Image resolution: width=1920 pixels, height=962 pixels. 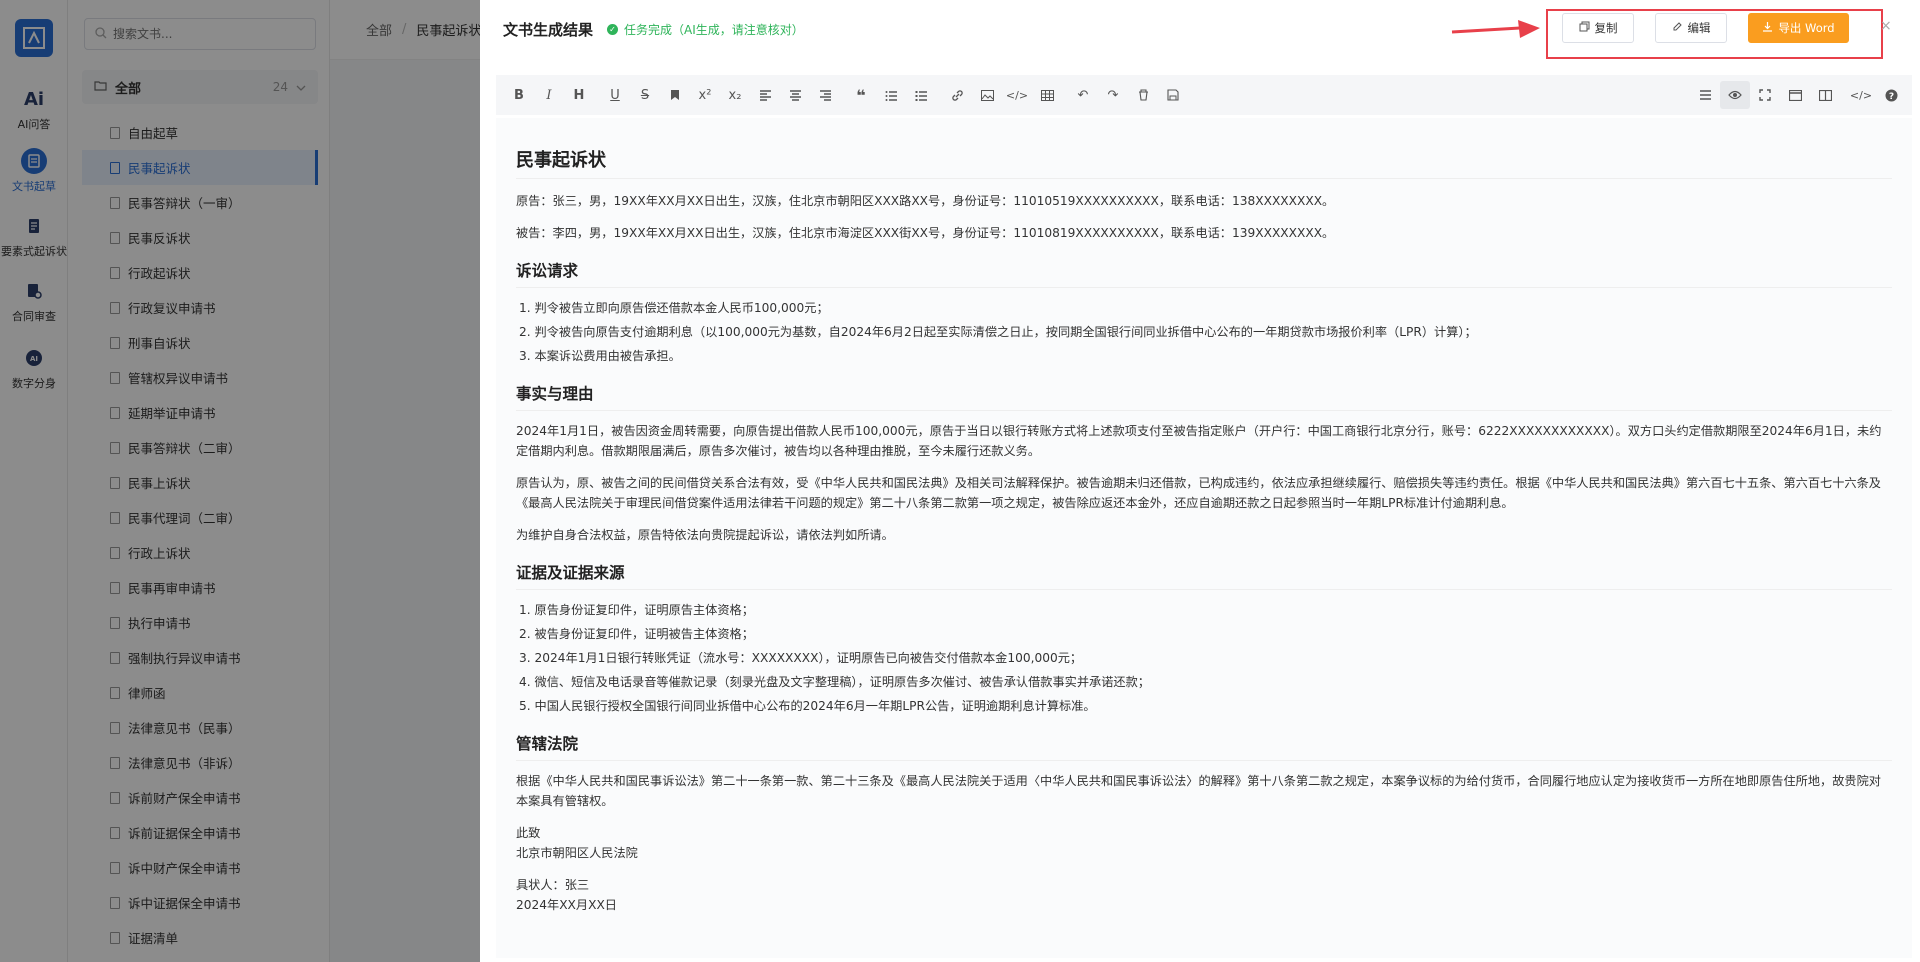 I want to click on edit-button: 编辑, so click(x=1691, y=28).